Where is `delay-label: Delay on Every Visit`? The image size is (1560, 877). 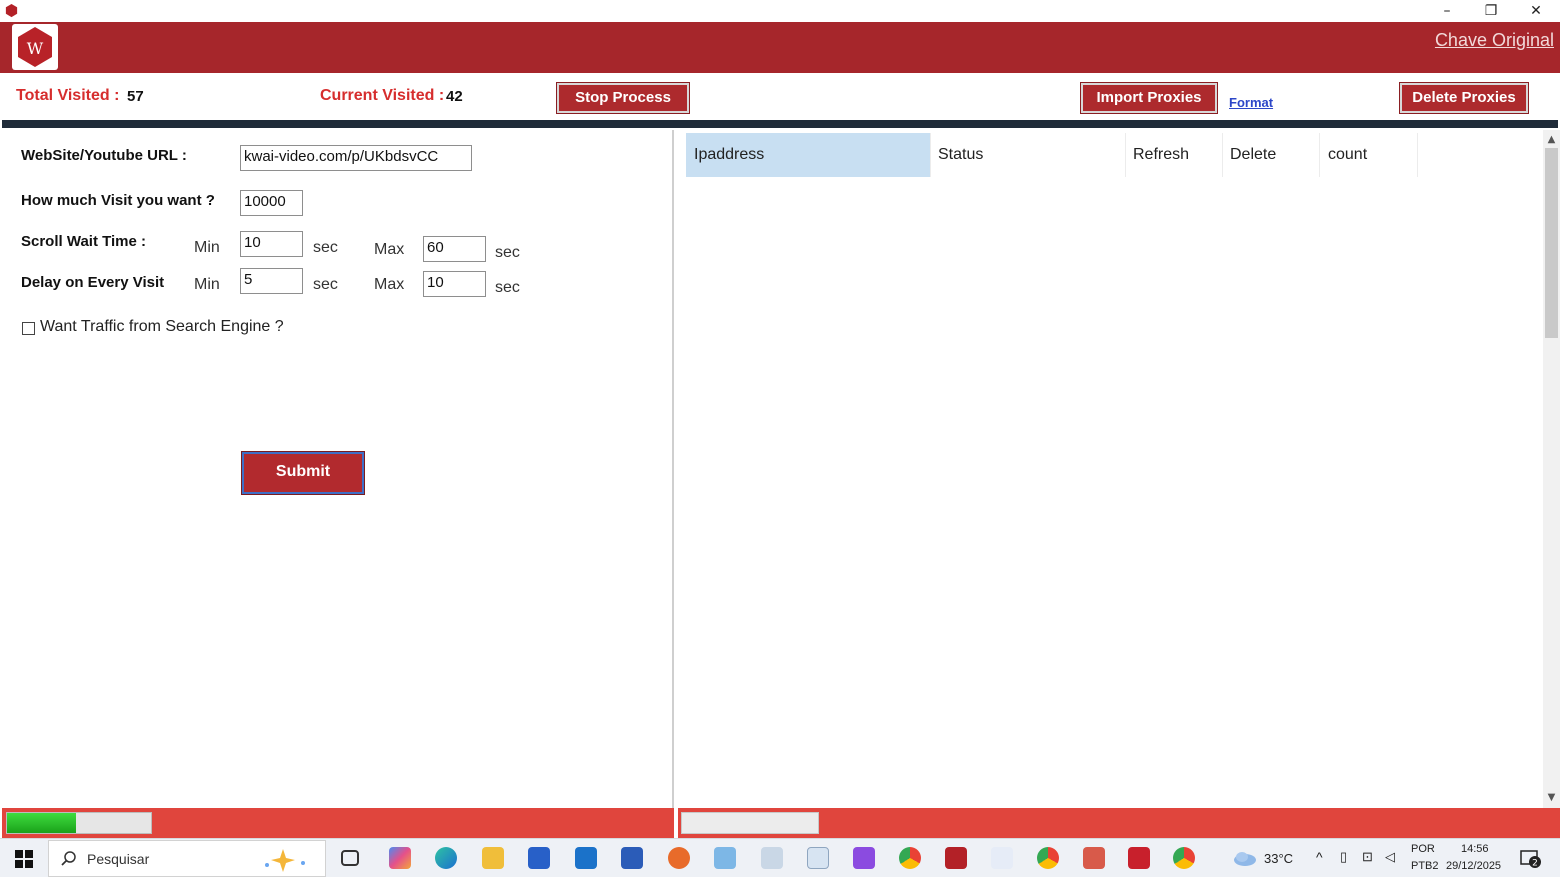 delay-label: Delay on Every Visit is located at coordinates (93, 282).